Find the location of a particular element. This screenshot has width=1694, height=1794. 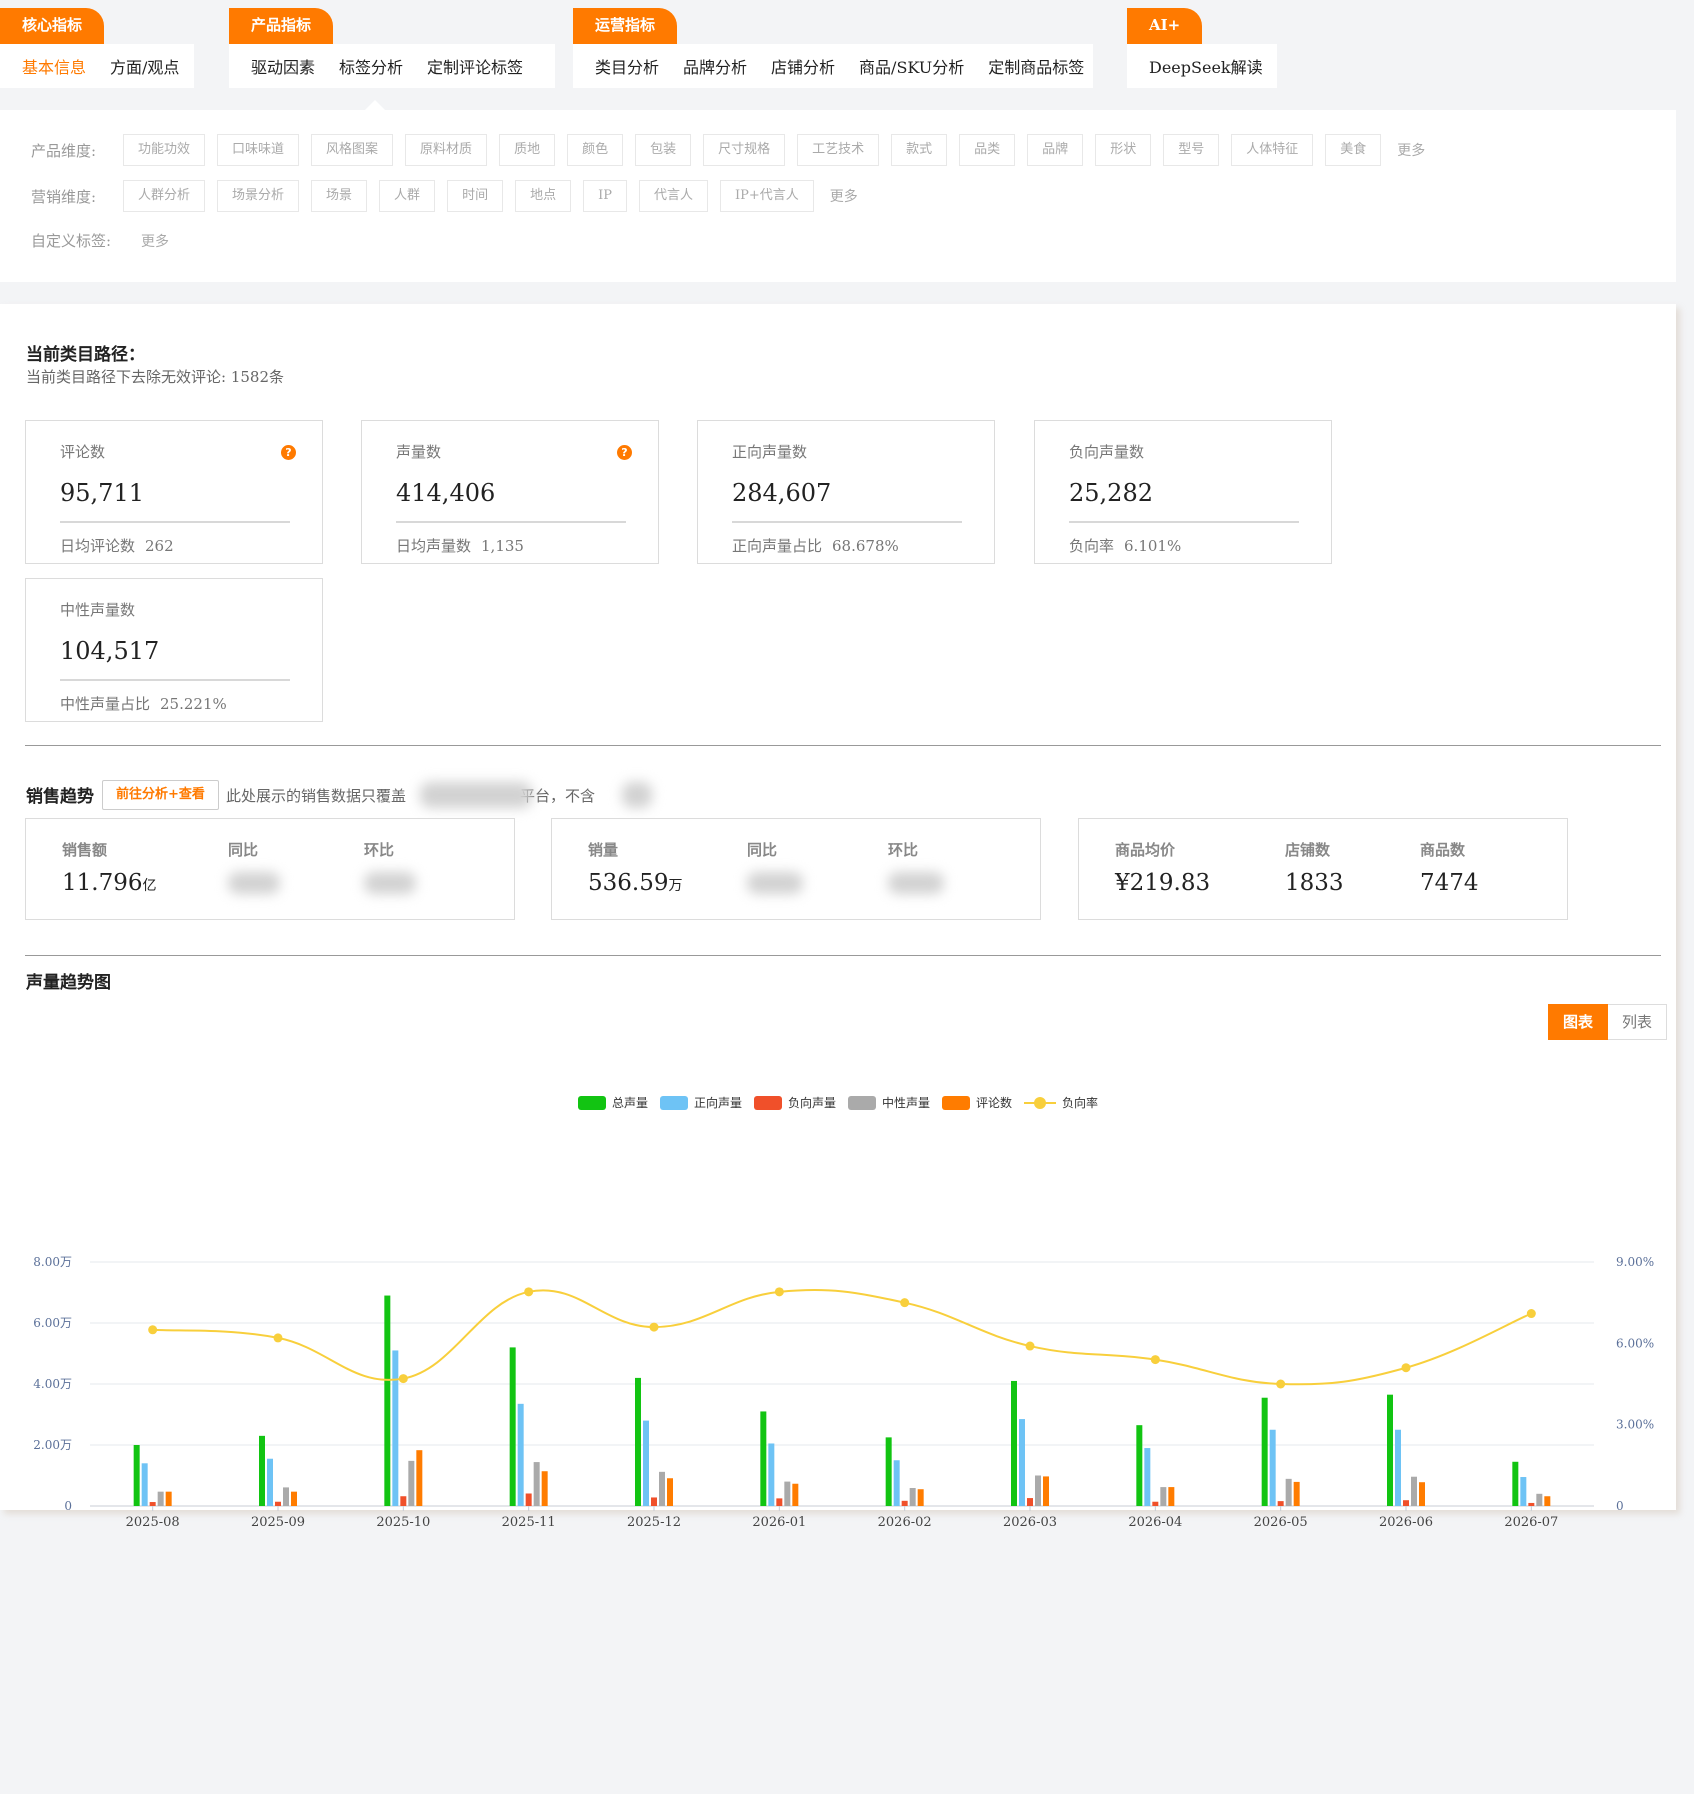

chart-view-button: 图表 is located at coordinates (1578, 1022).